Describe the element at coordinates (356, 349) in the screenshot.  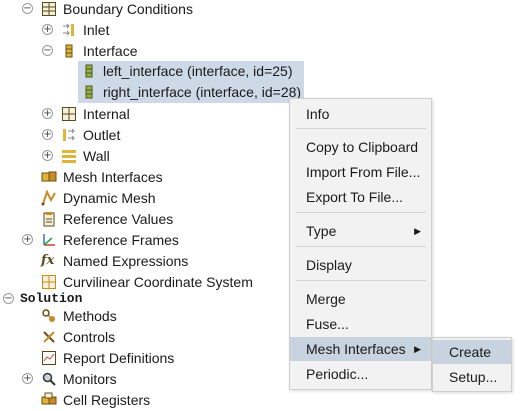
I see `menu-item-mesh-interfaces-label: Mesh Interfaces` at that location.